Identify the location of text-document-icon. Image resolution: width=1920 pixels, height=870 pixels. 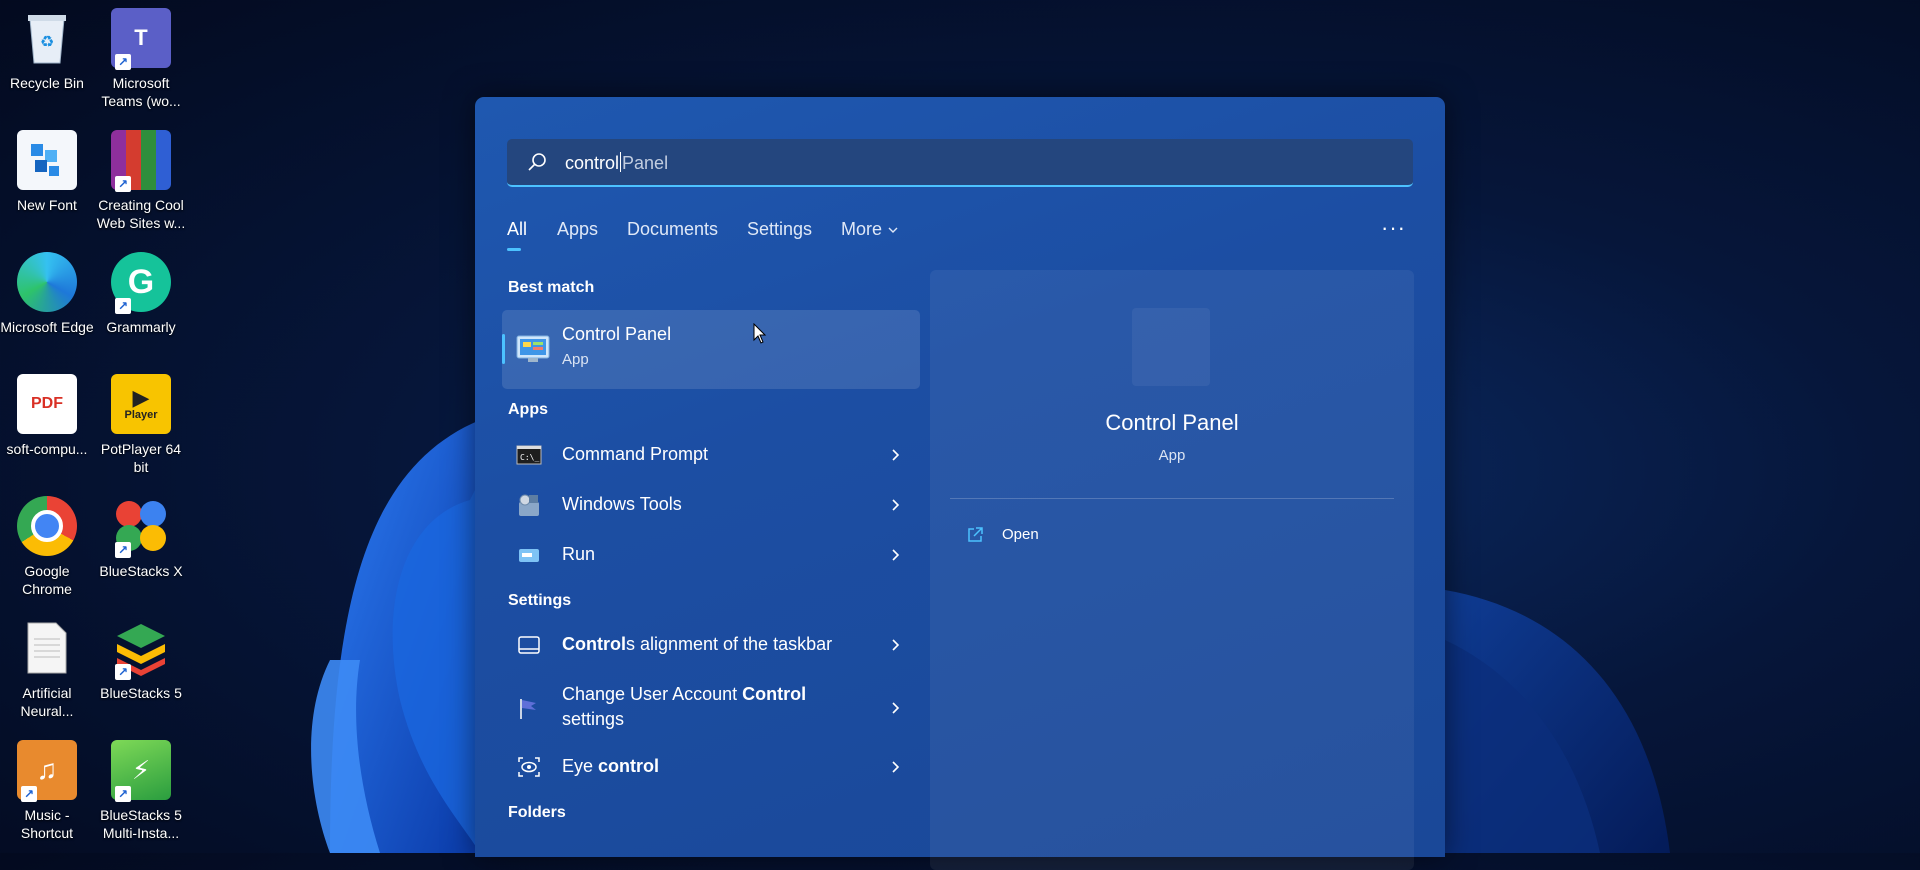
(47, 648).